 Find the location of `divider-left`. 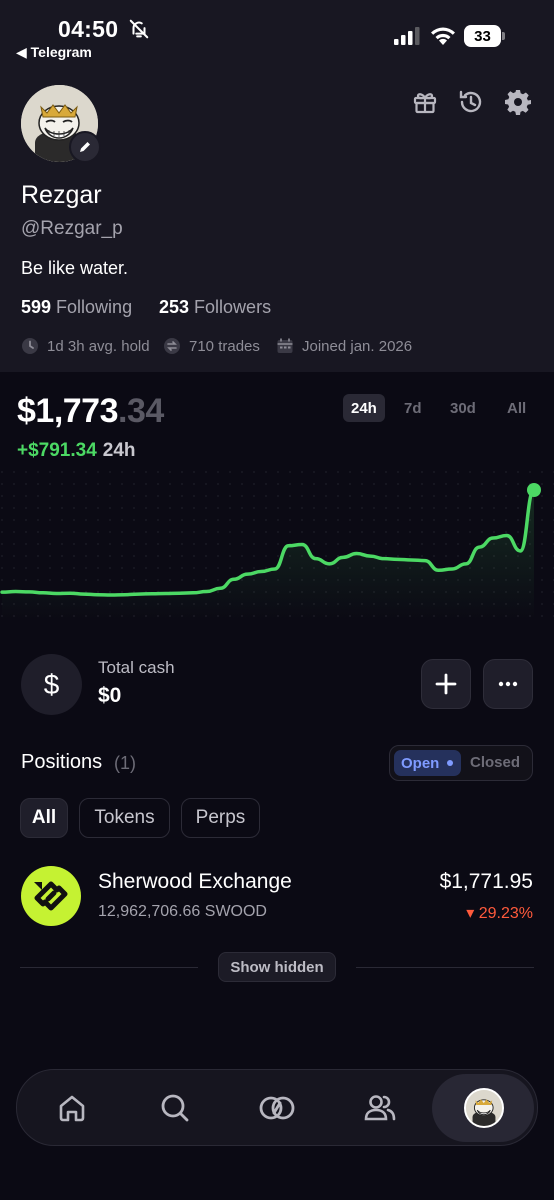

divider-left is located at coordinates (109, 967).